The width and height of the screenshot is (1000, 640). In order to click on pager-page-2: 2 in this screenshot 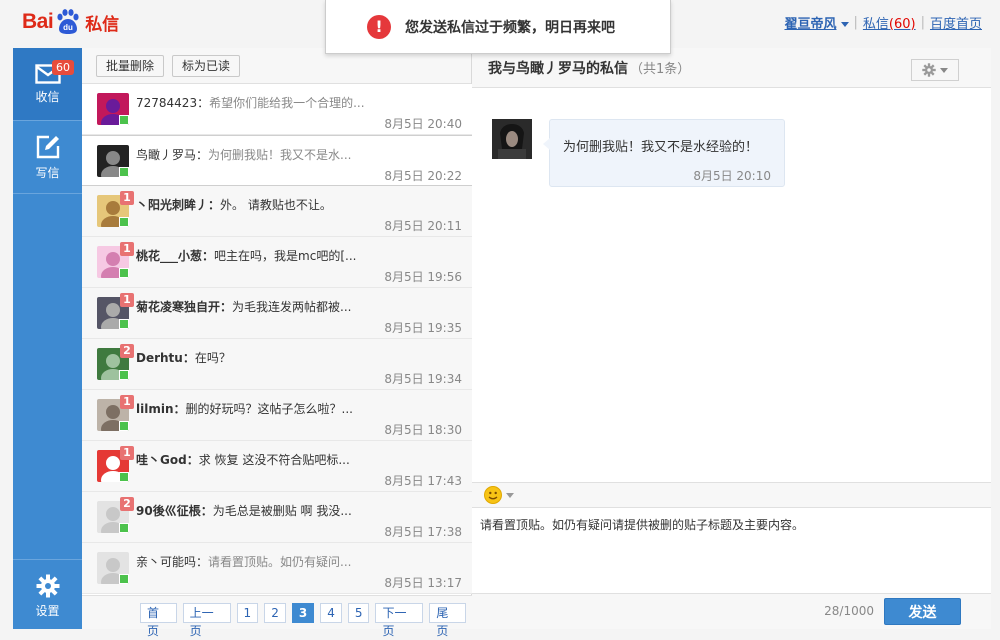, I will do `click(275, 612)`.